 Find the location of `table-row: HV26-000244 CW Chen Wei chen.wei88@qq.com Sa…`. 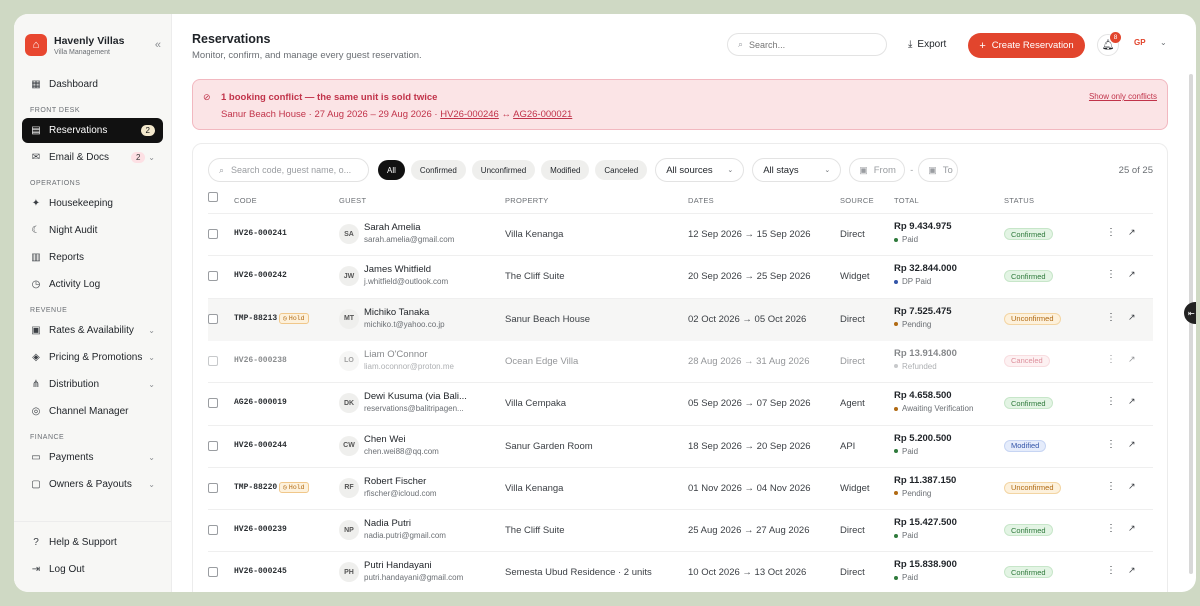

table-row: HV26-000244 CW Chen Wei chen.wei88@qq.com Sa… is located at coordinates (680, 445).